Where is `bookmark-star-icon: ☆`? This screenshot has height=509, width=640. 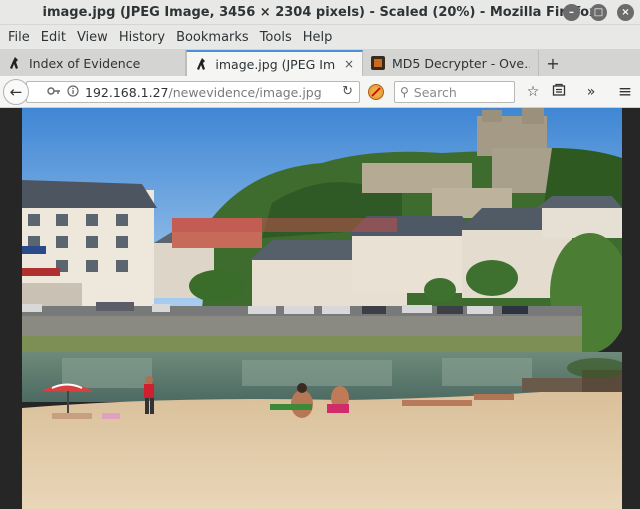 bookmark-star-icon: ☆ is located at coordinates (533, 92).